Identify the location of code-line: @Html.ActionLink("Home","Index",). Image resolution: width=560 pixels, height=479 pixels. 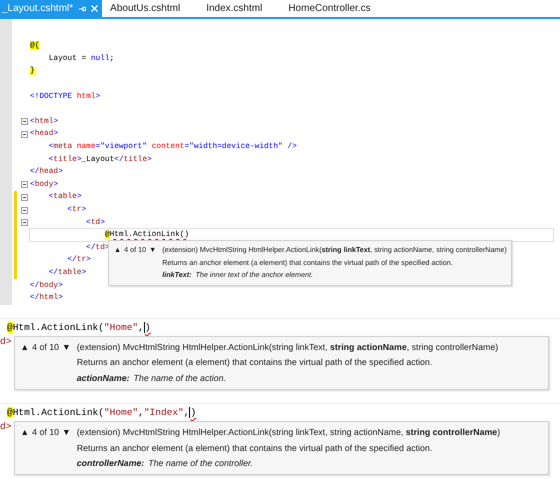
(102, 413).